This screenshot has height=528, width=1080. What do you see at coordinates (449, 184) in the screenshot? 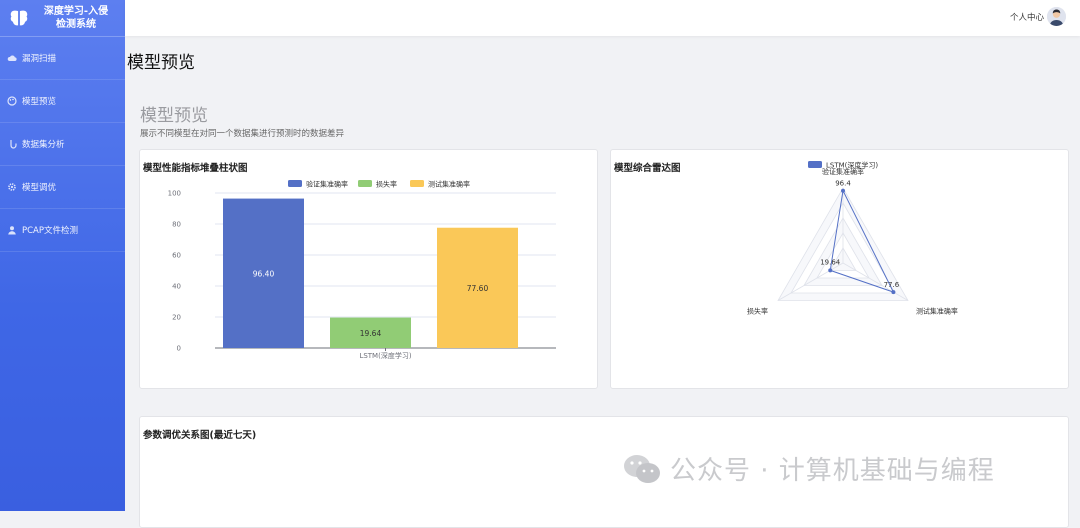
I see `legend-label: 测试集准确率` at bounding box center [449, 184].